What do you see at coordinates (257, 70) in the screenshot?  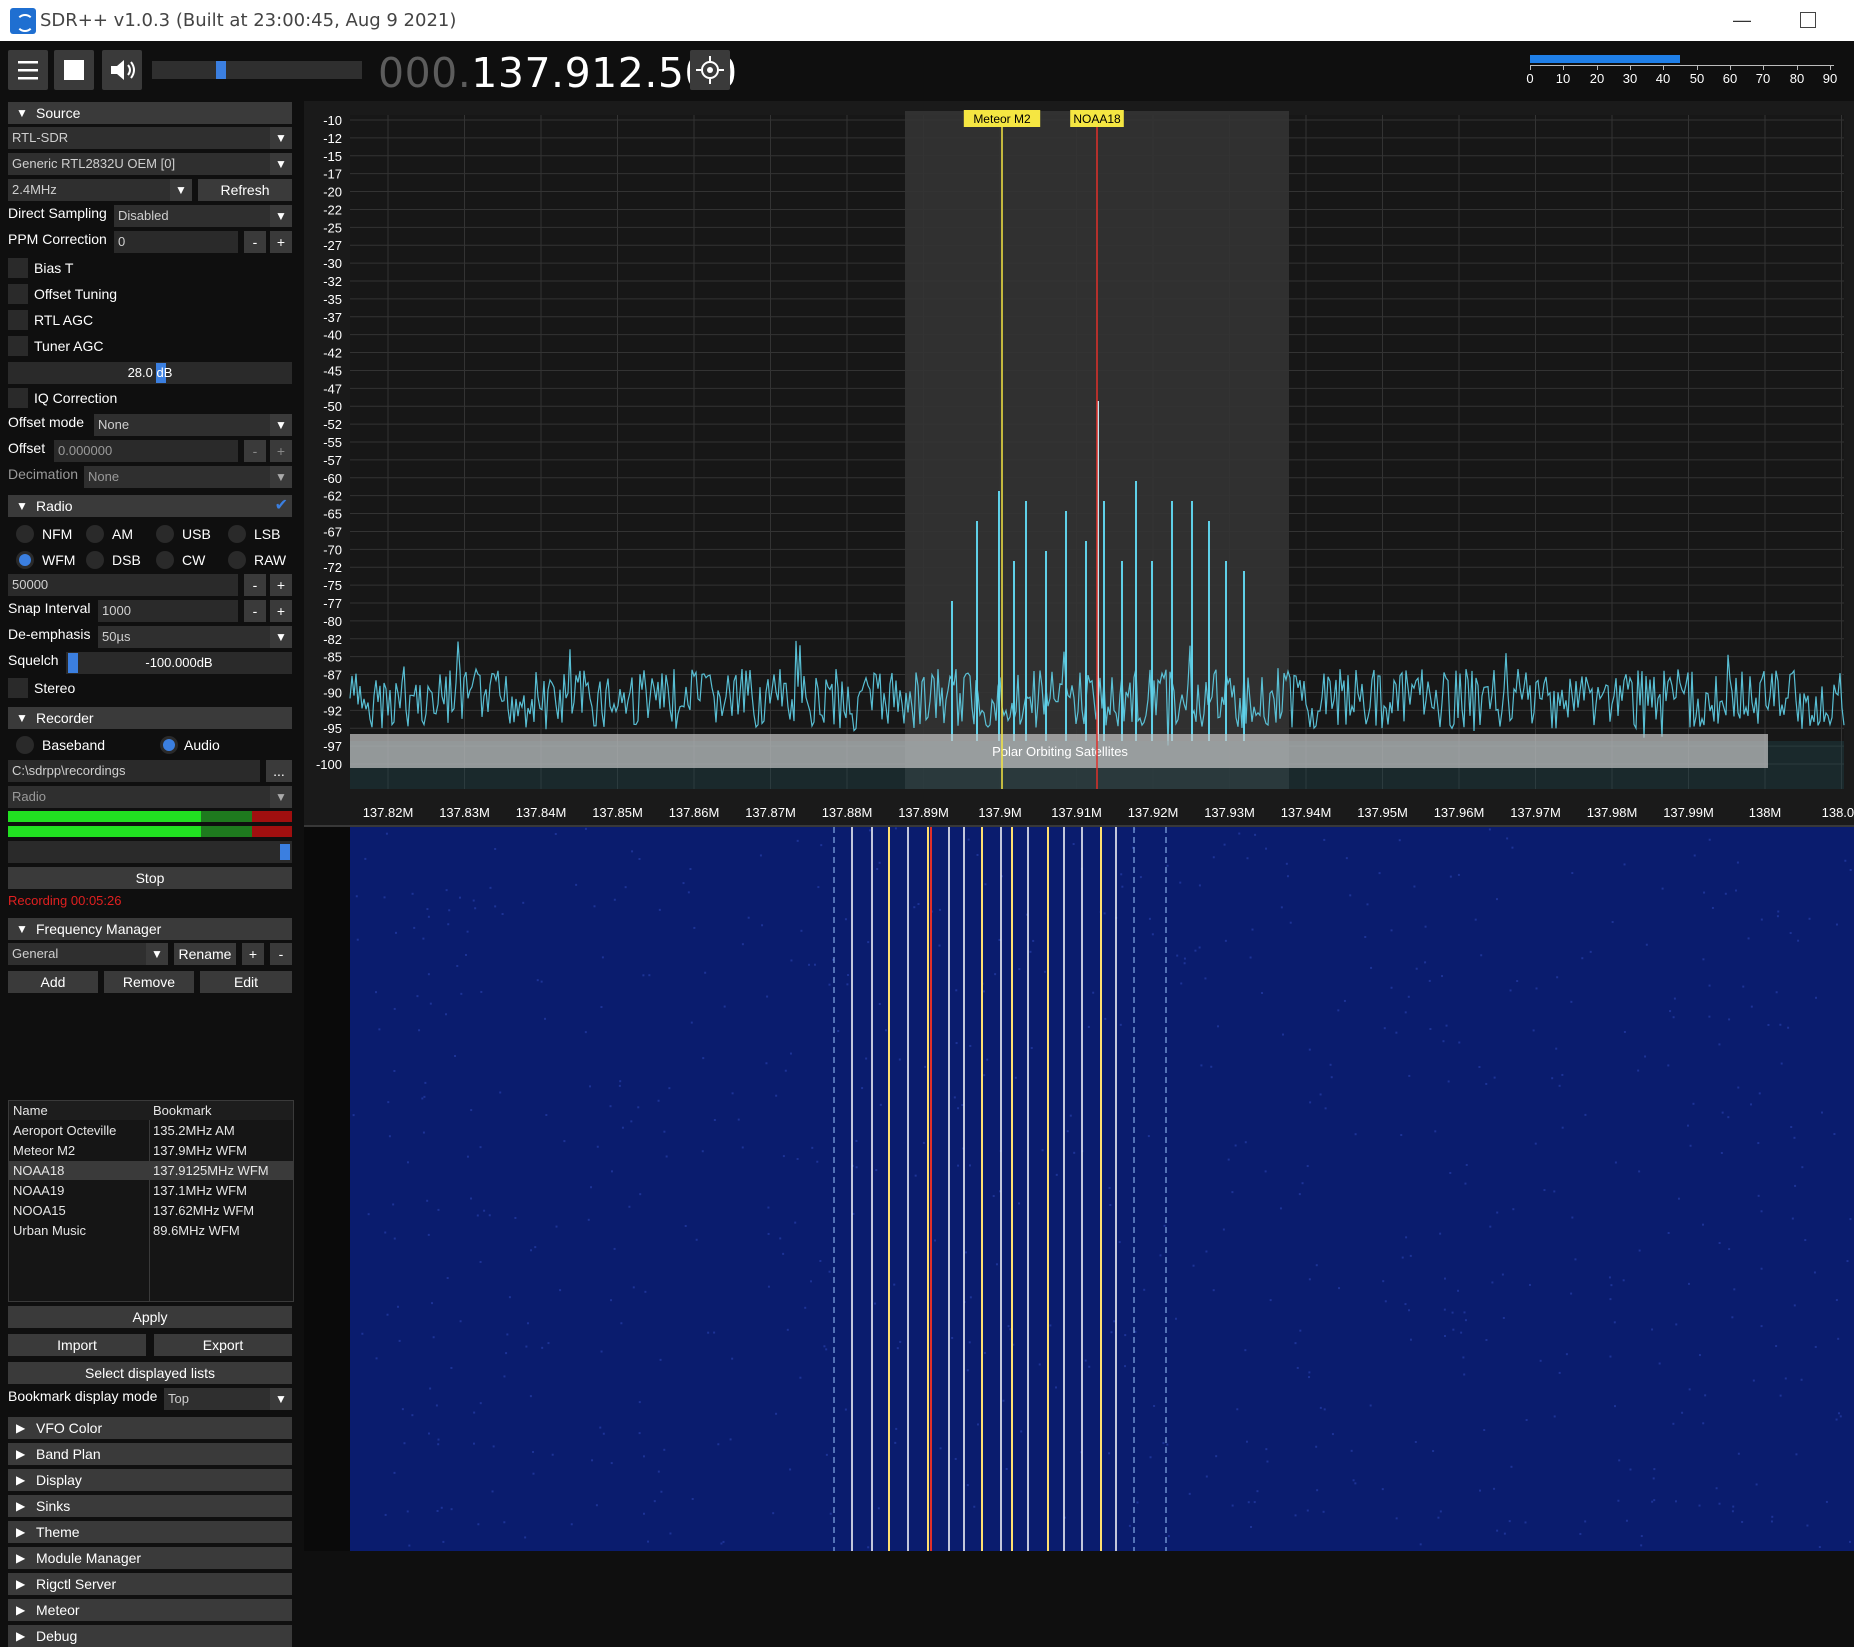 I see `volume-slider` at bounding box center [257, 70].